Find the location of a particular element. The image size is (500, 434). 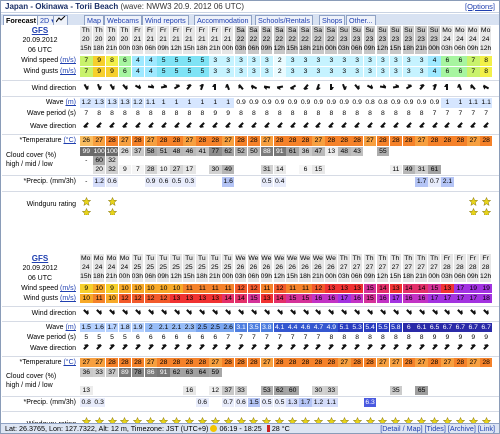

tab-map: Map is located at coordinates (94, 20).